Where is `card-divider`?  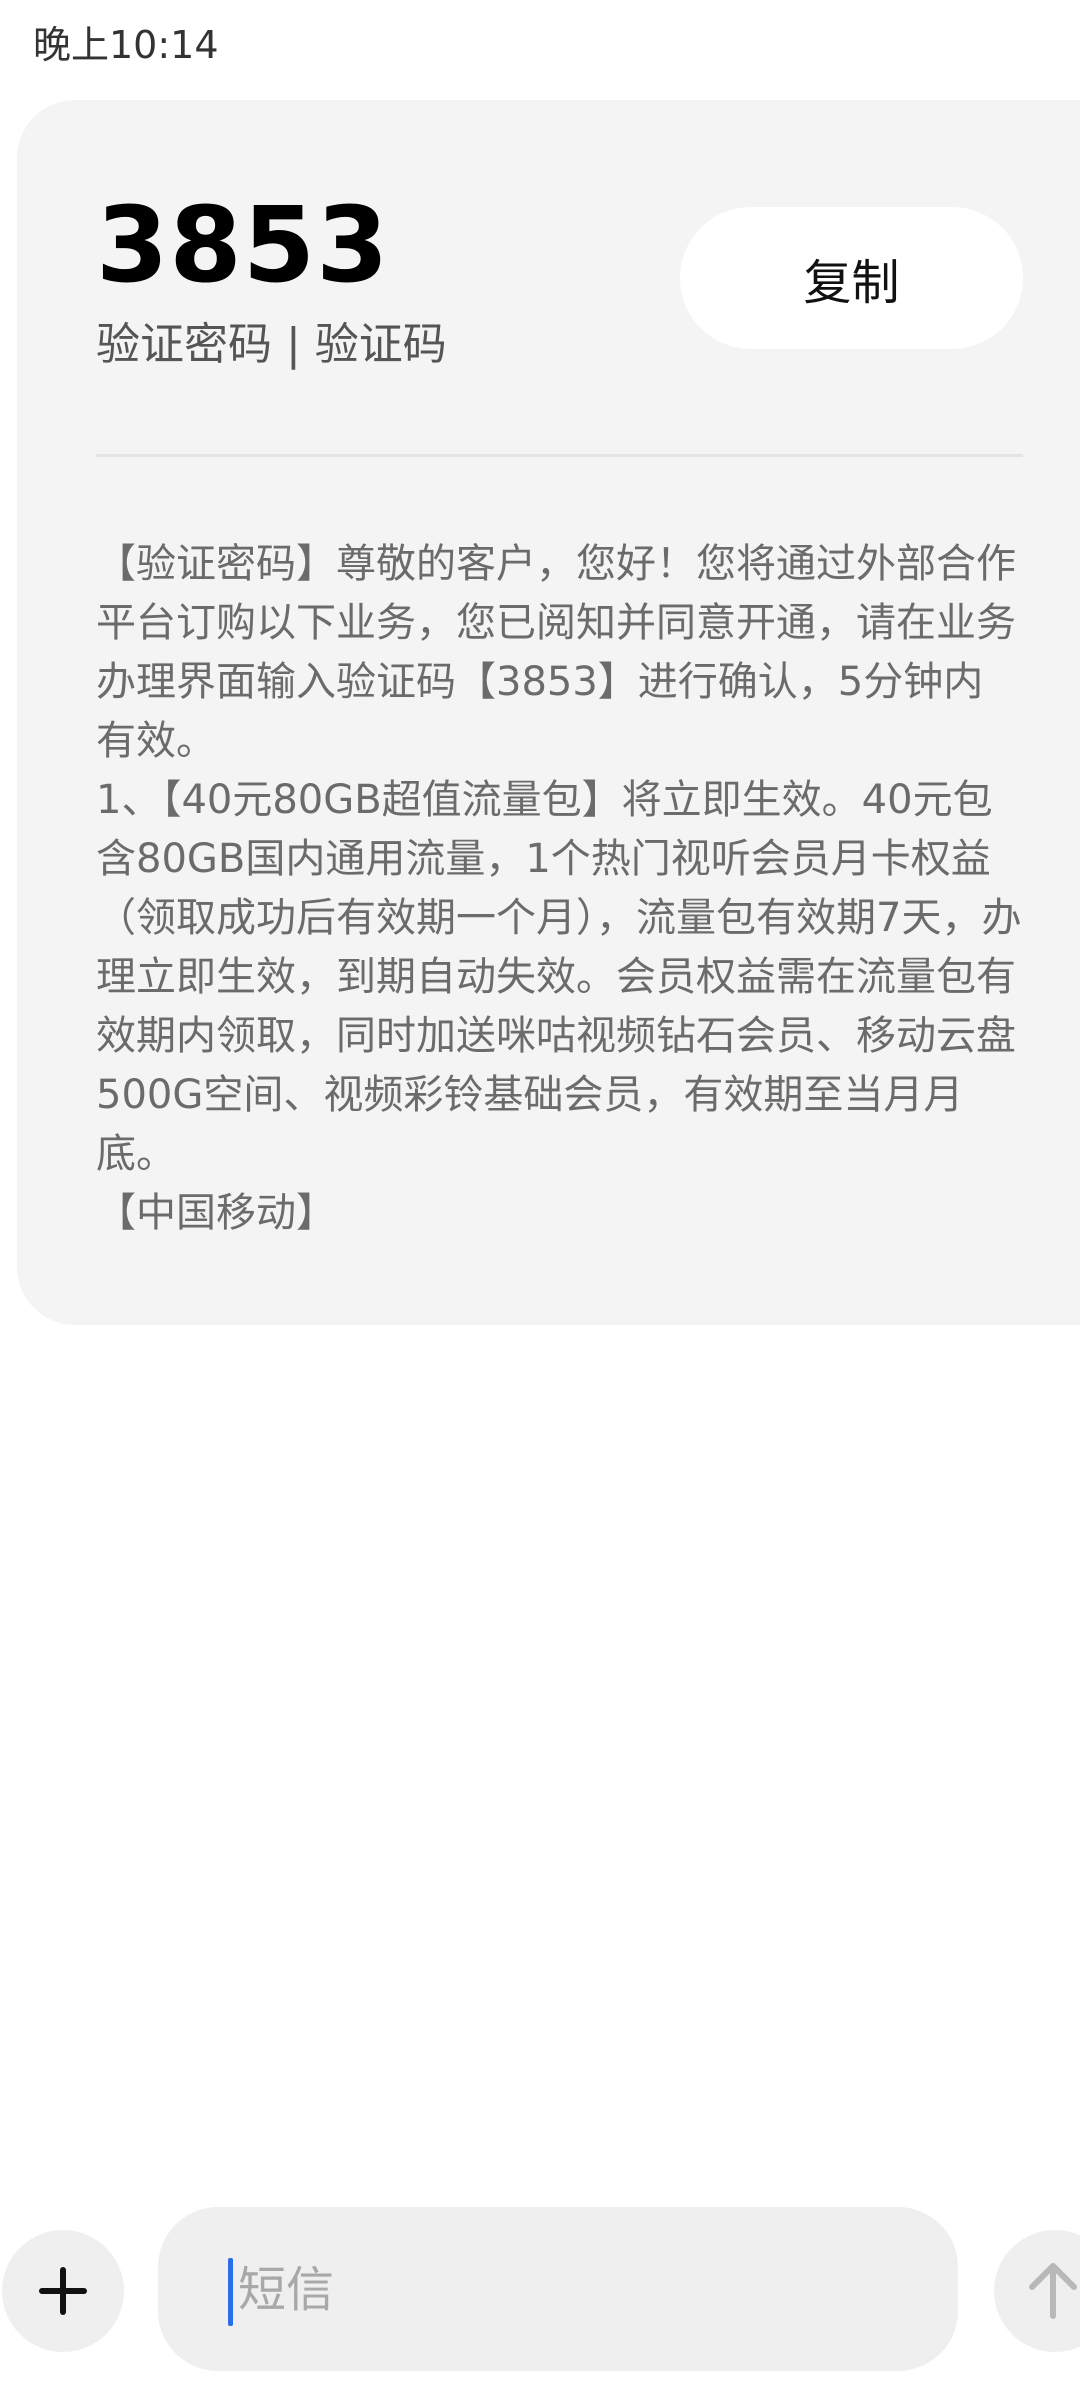 card-divider is located at coordinates (559, 455).